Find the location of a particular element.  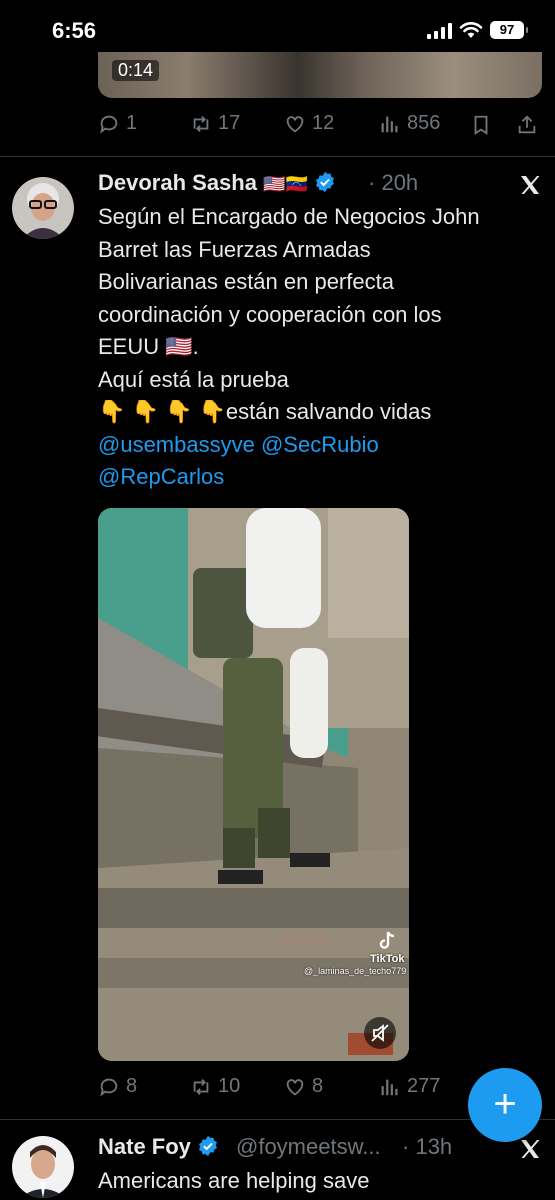

tiktok-username: @_laminas_de_techo779 is located at coordinates (355, 971).